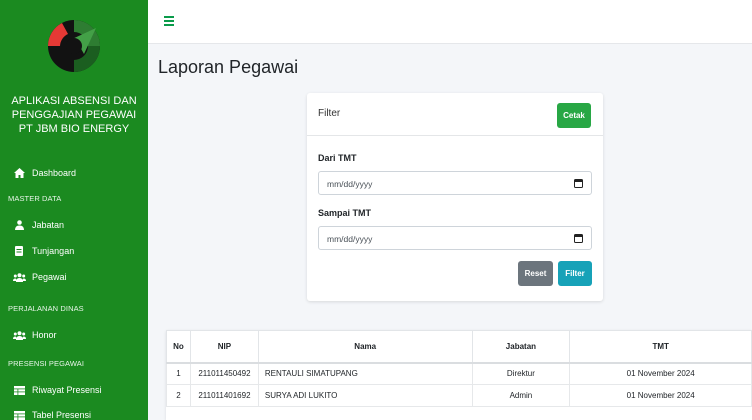 Image resolution: width=752 pixels, height=420 pixels. What do you see at coordinates (228, 67) in the screenshot?
I see `page-title: Laporan Pegawai` at bounding box center [228, 67].